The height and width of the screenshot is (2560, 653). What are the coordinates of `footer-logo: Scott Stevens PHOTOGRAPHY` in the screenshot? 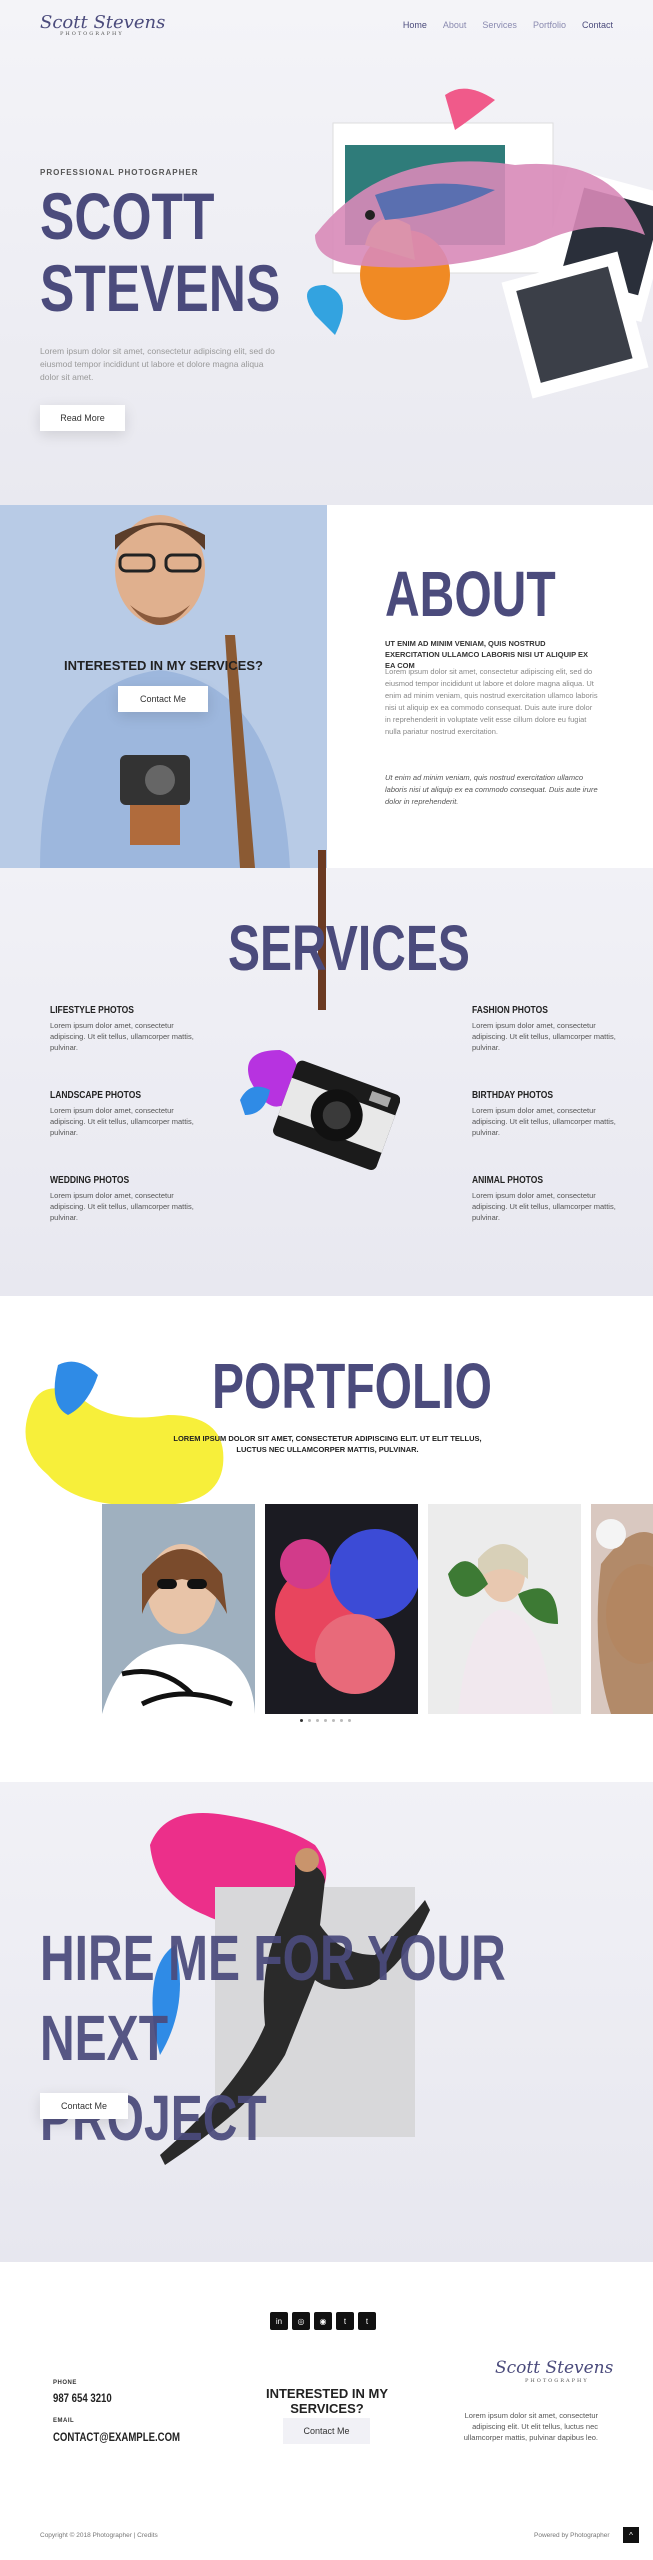 It's located at (554, 2371).